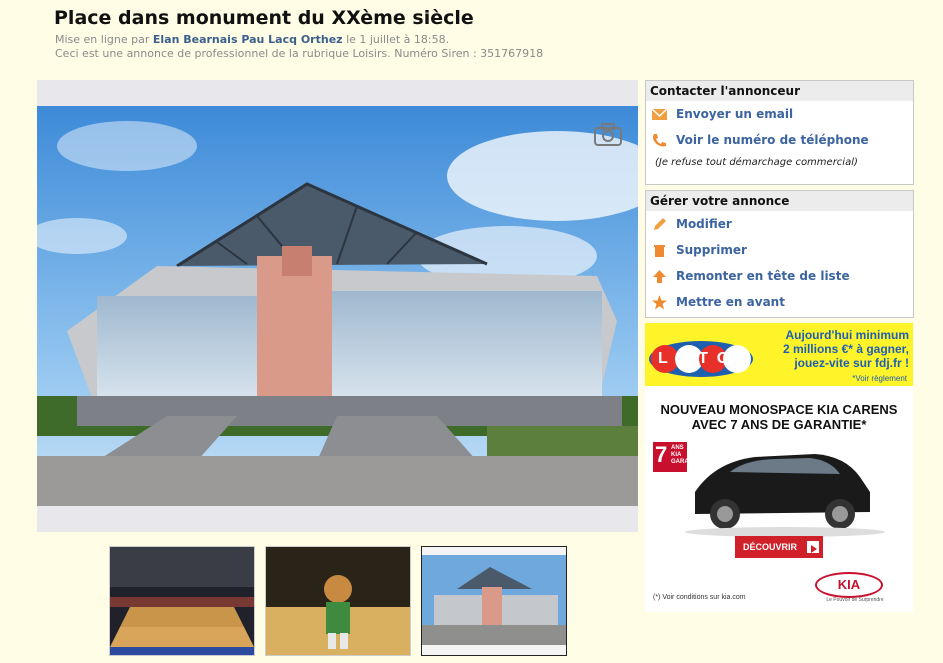  Describe the element at coordinates (704, 224) in the screenshot. I see `edit-ad-label: Modifier` at that location.